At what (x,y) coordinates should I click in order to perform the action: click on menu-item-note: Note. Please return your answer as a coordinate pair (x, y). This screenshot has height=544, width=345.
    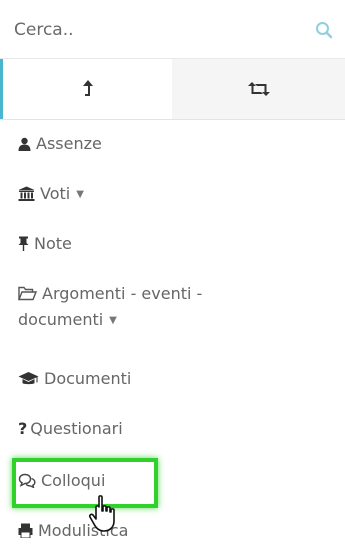
    Looking at the image, I should click on (45, 244).